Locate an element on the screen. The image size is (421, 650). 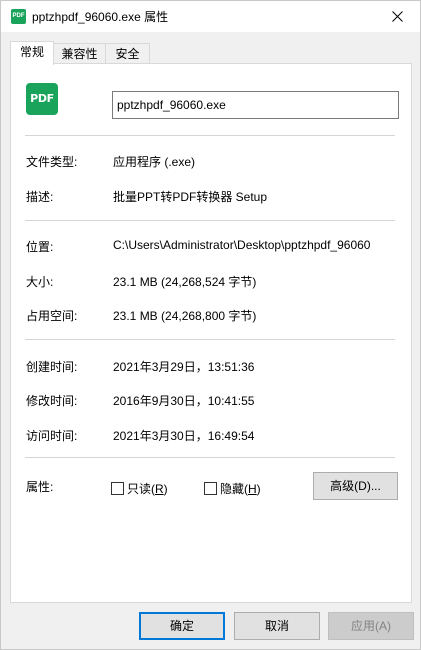
close-button is located at coordinates (397, 16).